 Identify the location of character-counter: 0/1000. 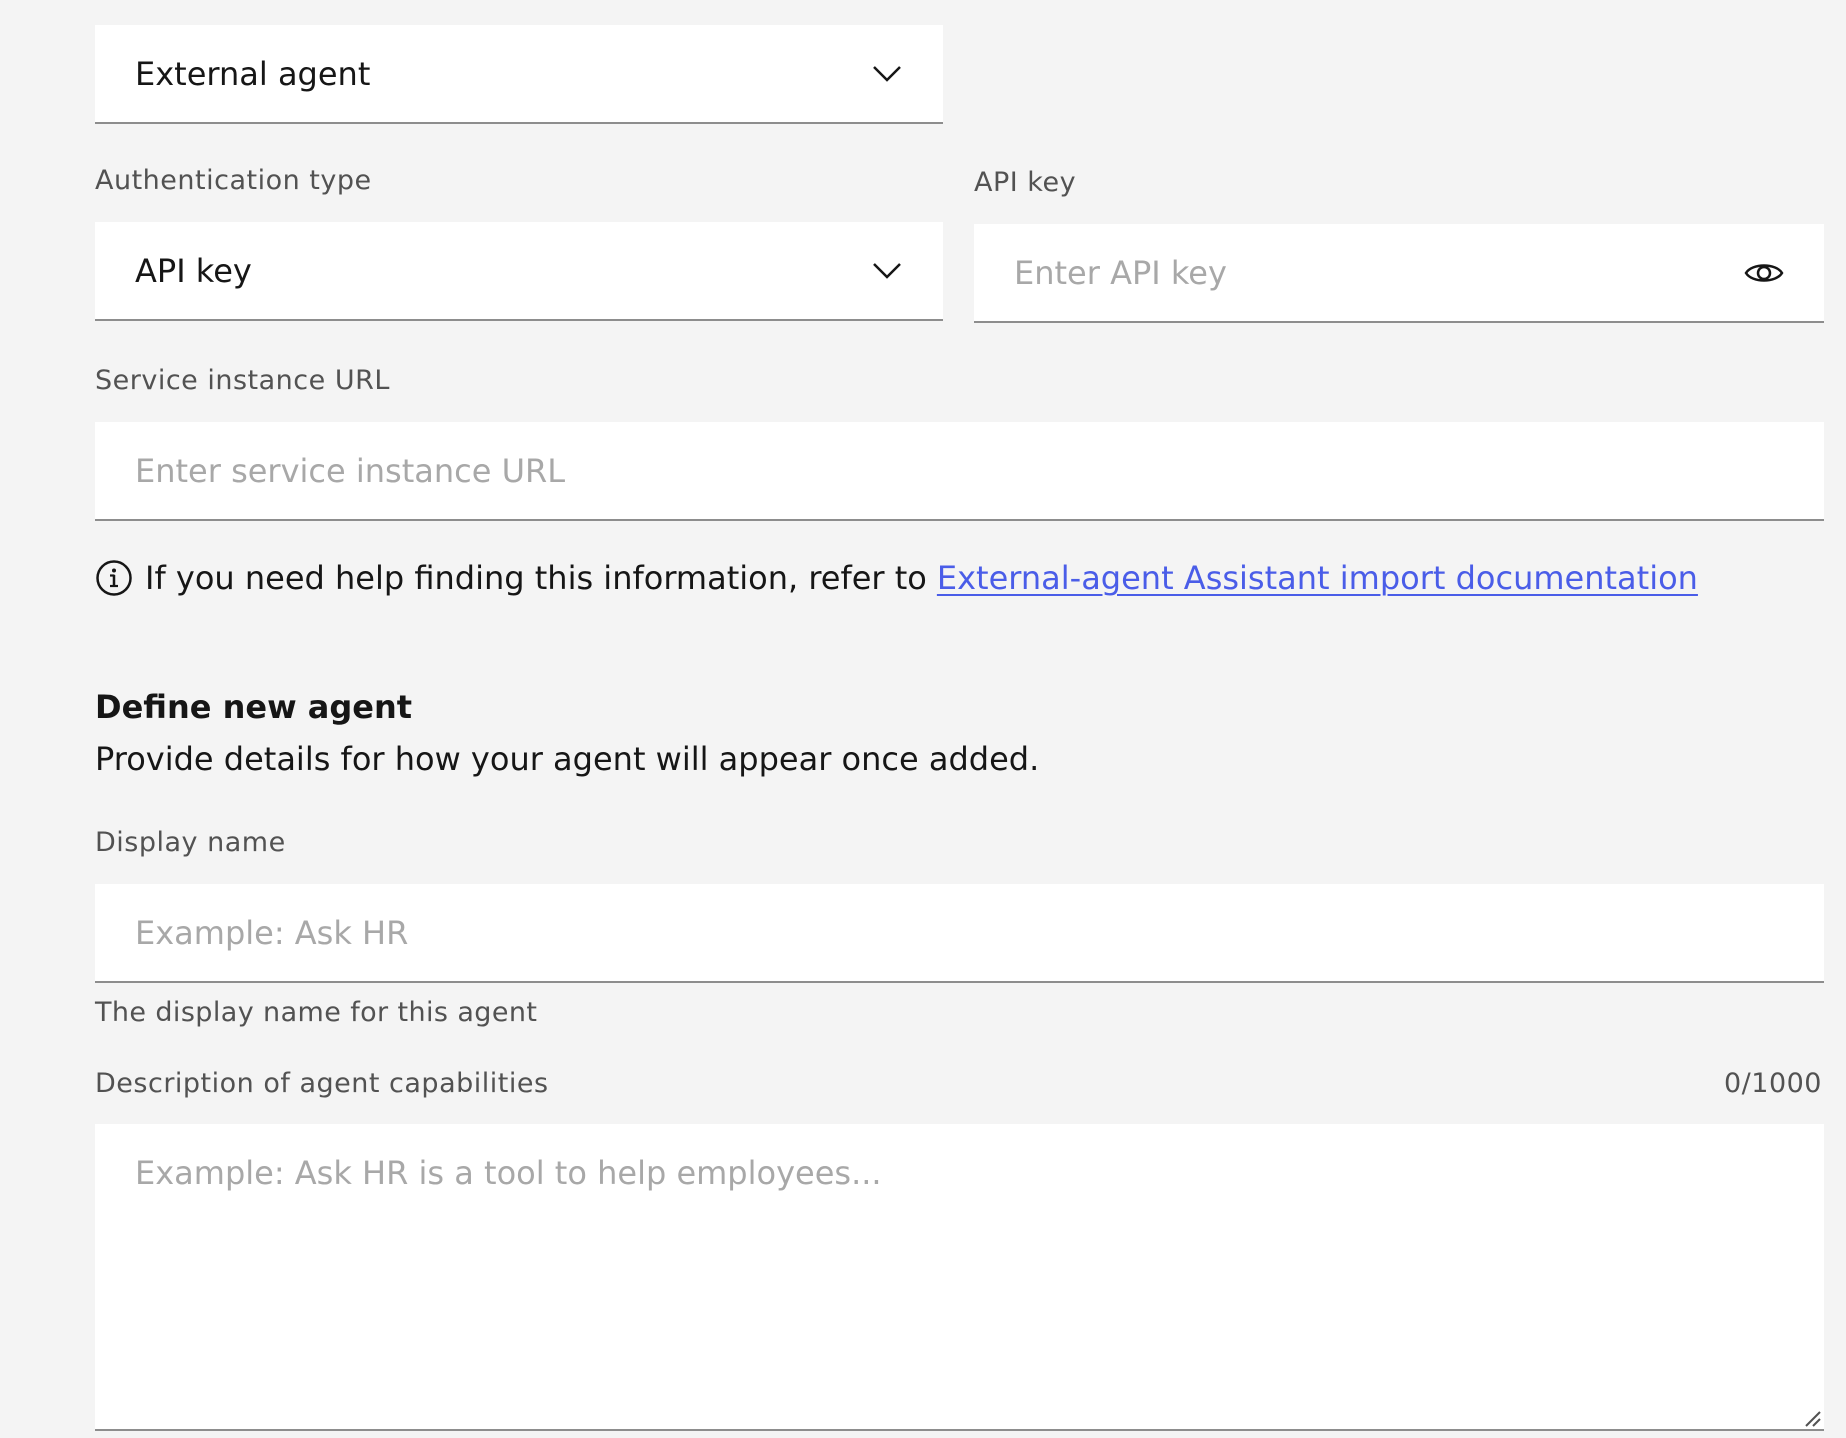
(1773, 1083).